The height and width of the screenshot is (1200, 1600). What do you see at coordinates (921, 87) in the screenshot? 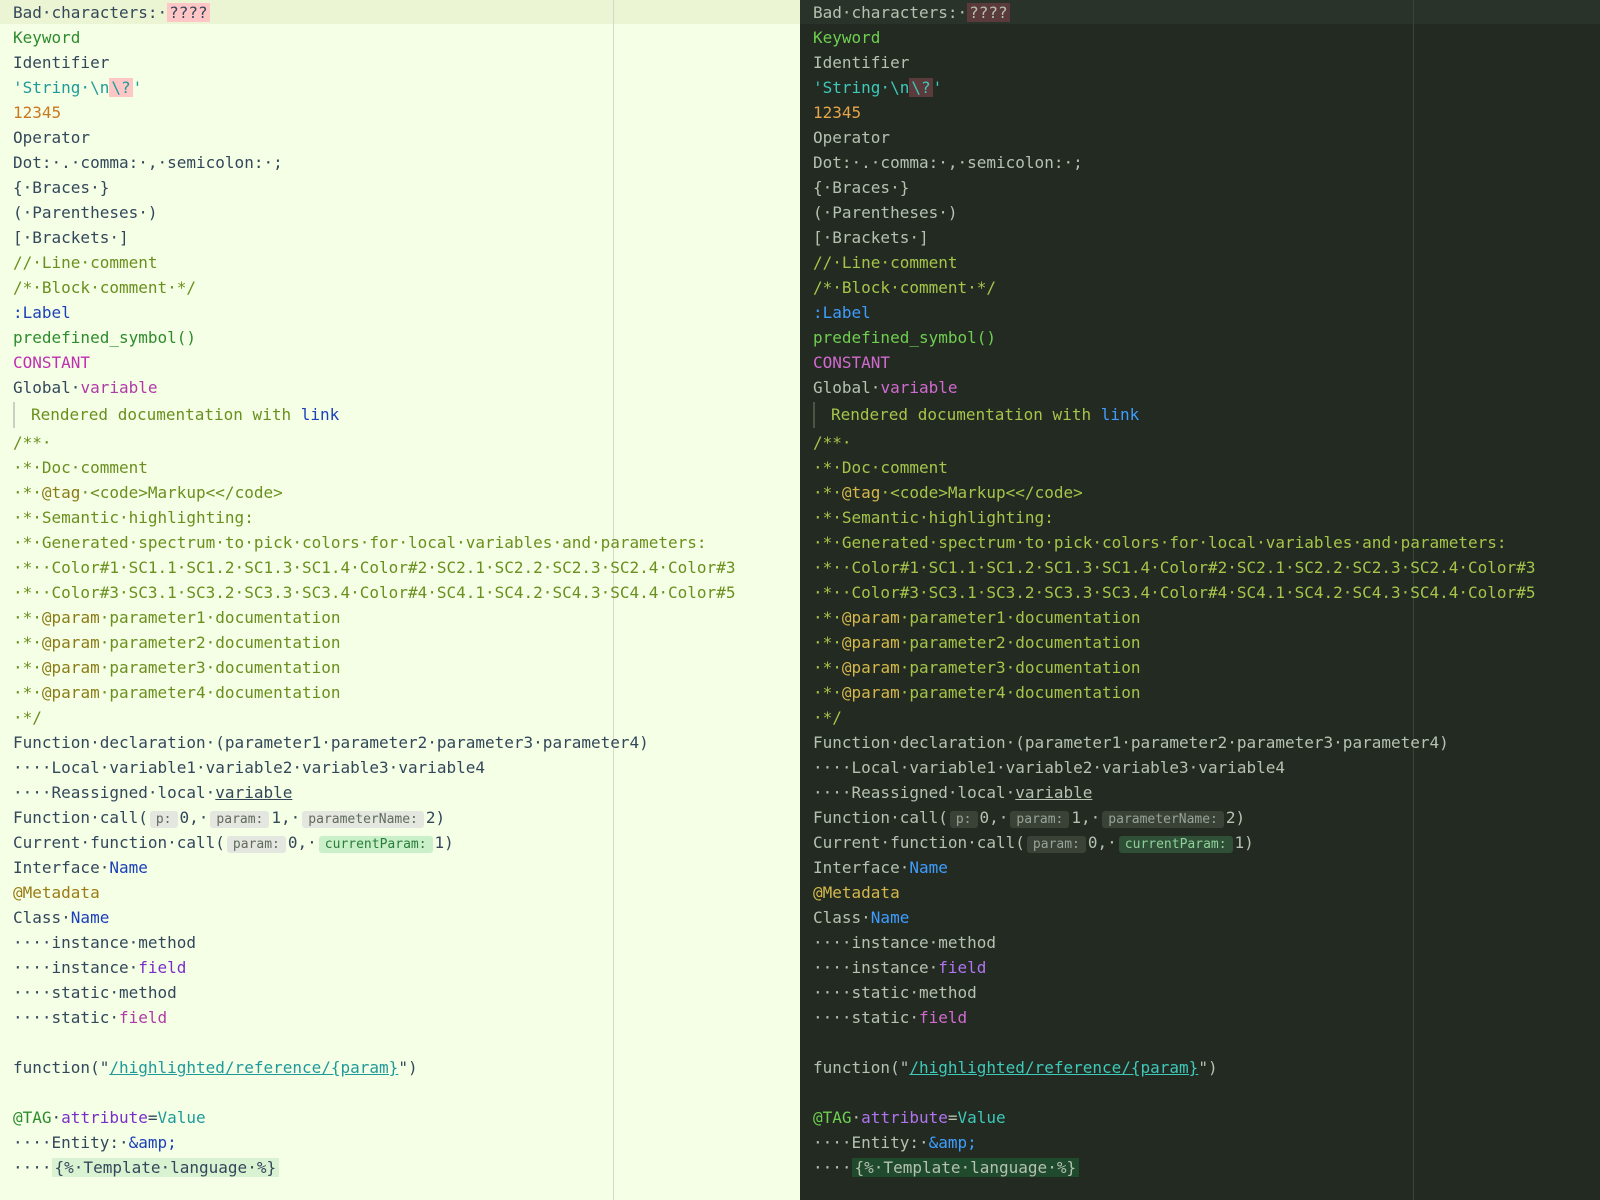
I see `string-bad-escape: \?` at bounding box center [921, 87].